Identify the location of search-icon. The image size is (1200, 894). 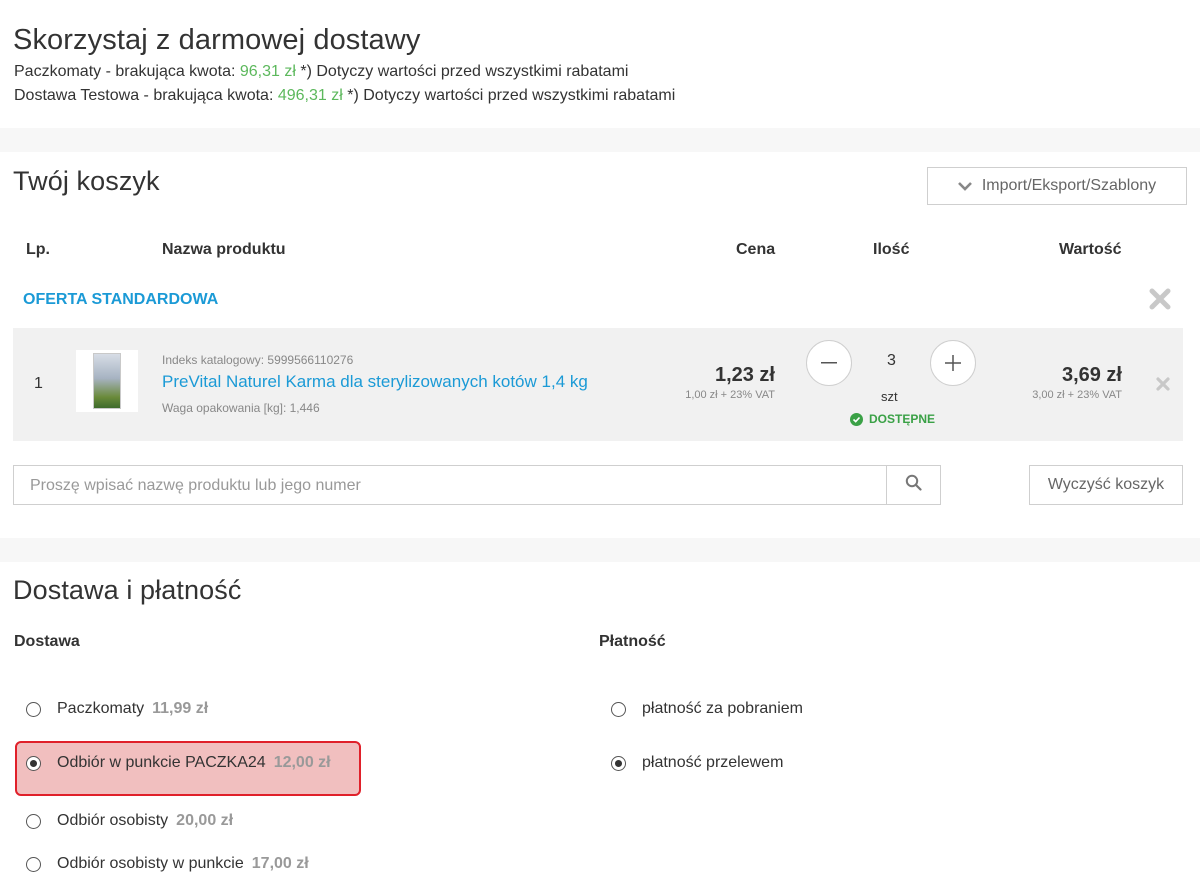
(913, 485).